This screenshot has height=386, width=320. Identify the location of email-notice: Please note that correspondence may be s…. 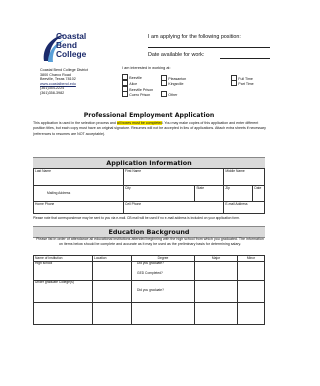
(136, 218).